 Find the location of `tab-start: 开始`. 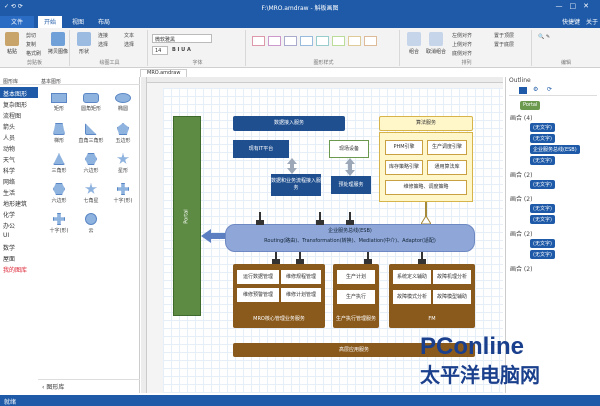

tab-start: 开始 is located at coordinates (50, 22).